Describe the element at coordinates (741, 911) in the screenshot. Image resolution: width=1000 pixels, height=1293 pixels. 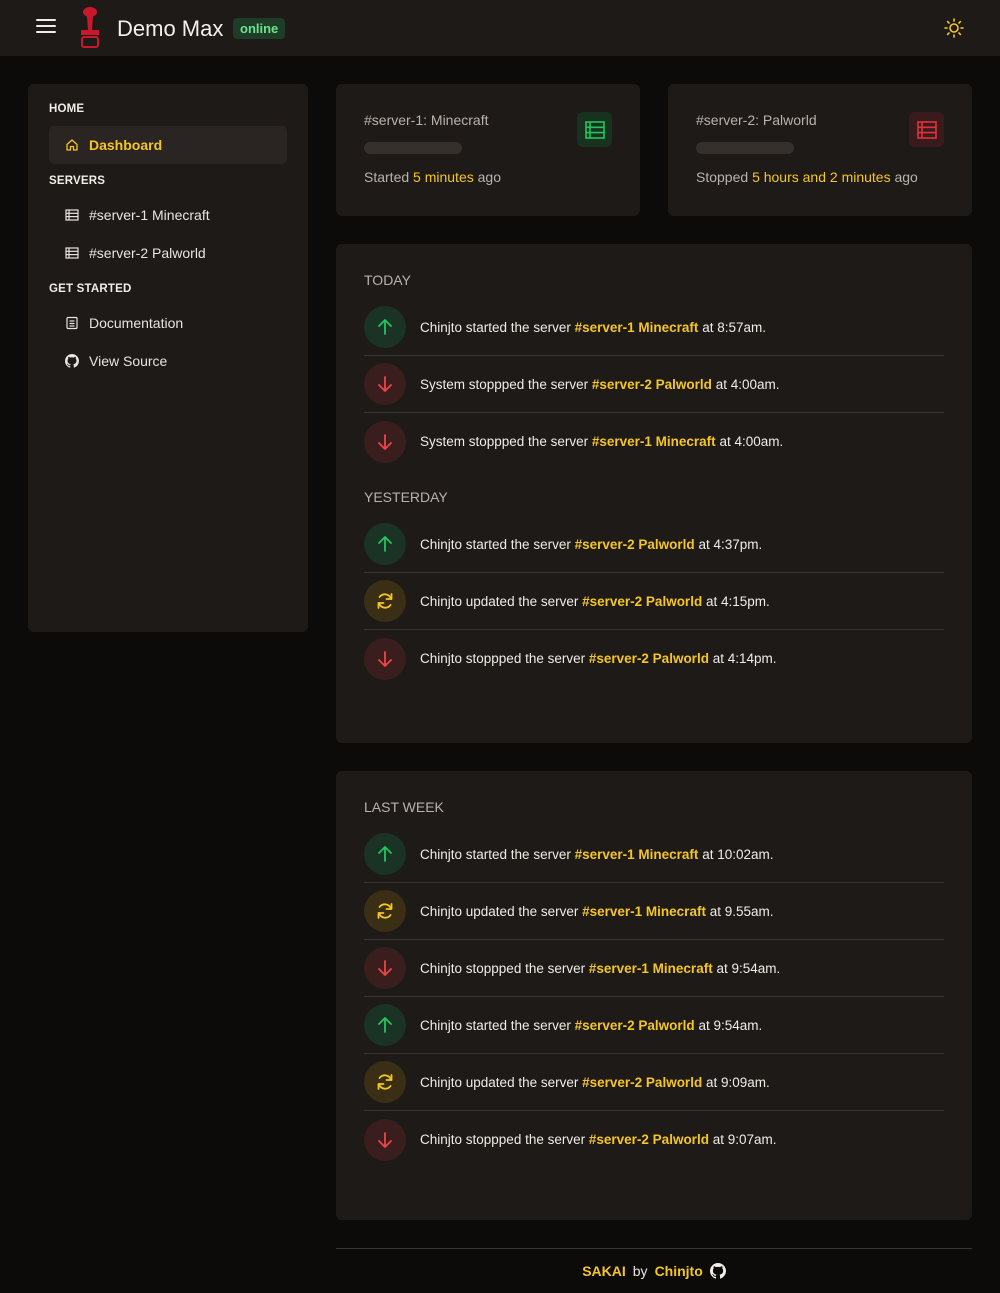
I see `activity-time: at 9.55am.` at that location.